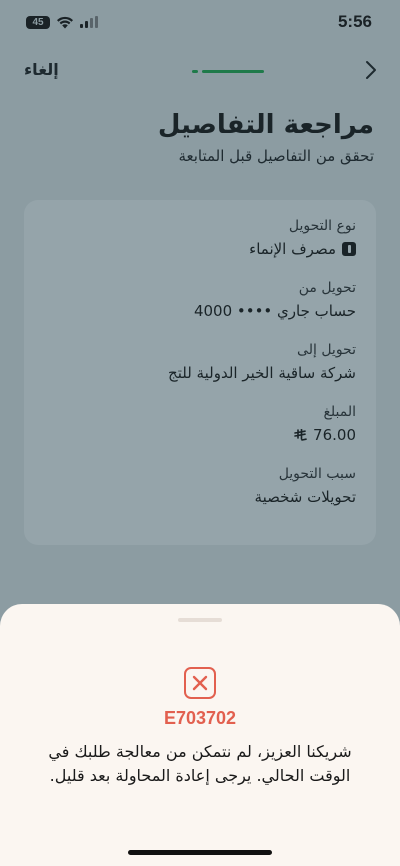 This screenshot has height=866, width=400. What do you see at coordinates (274, 311) in the screenshot?
I see `detail-value: حساب جاري •••• 4000` at bounding box center [274, 311].